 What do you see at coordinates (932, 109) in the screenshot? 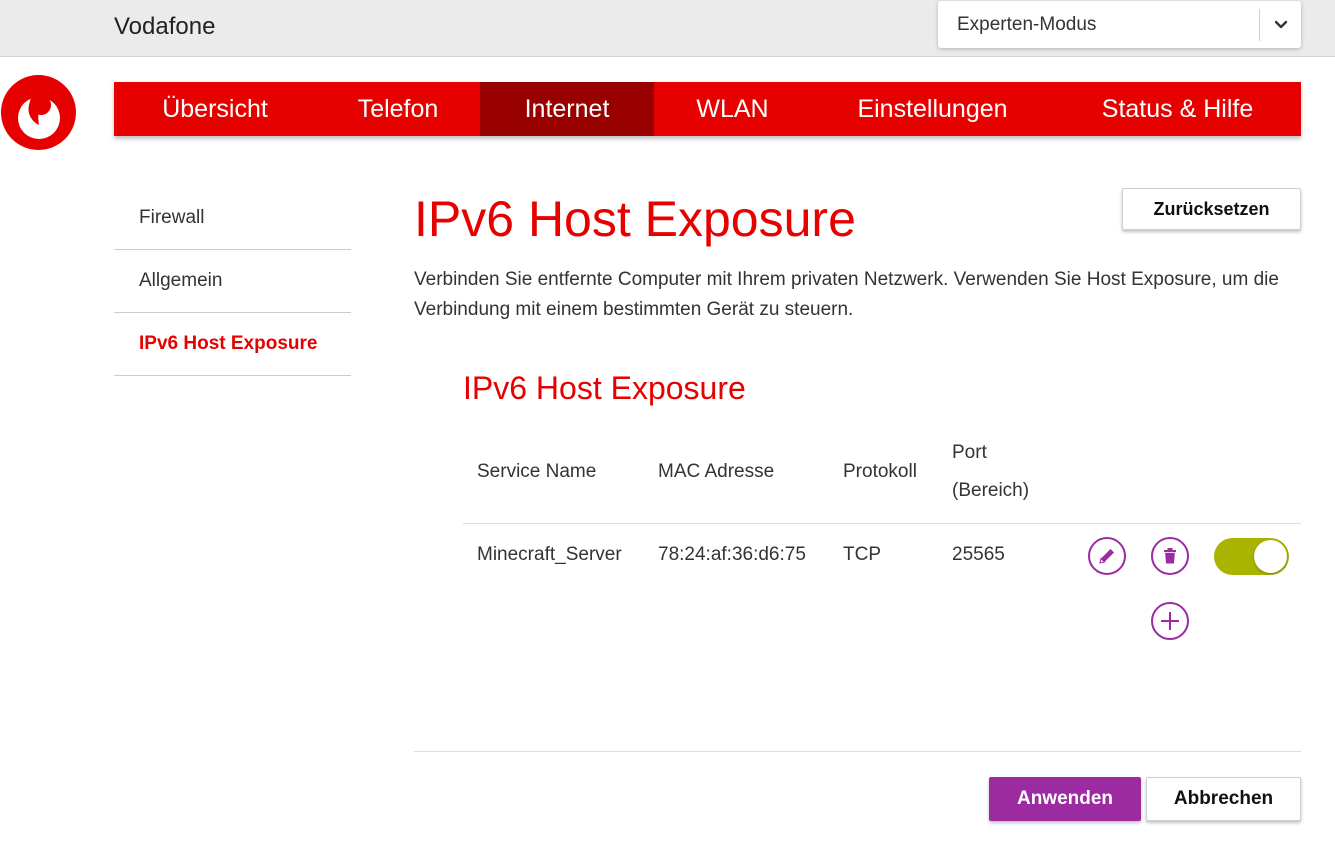
I see `nav-item-einstellungen: Einstellungen` at bounding box center [932, 109].